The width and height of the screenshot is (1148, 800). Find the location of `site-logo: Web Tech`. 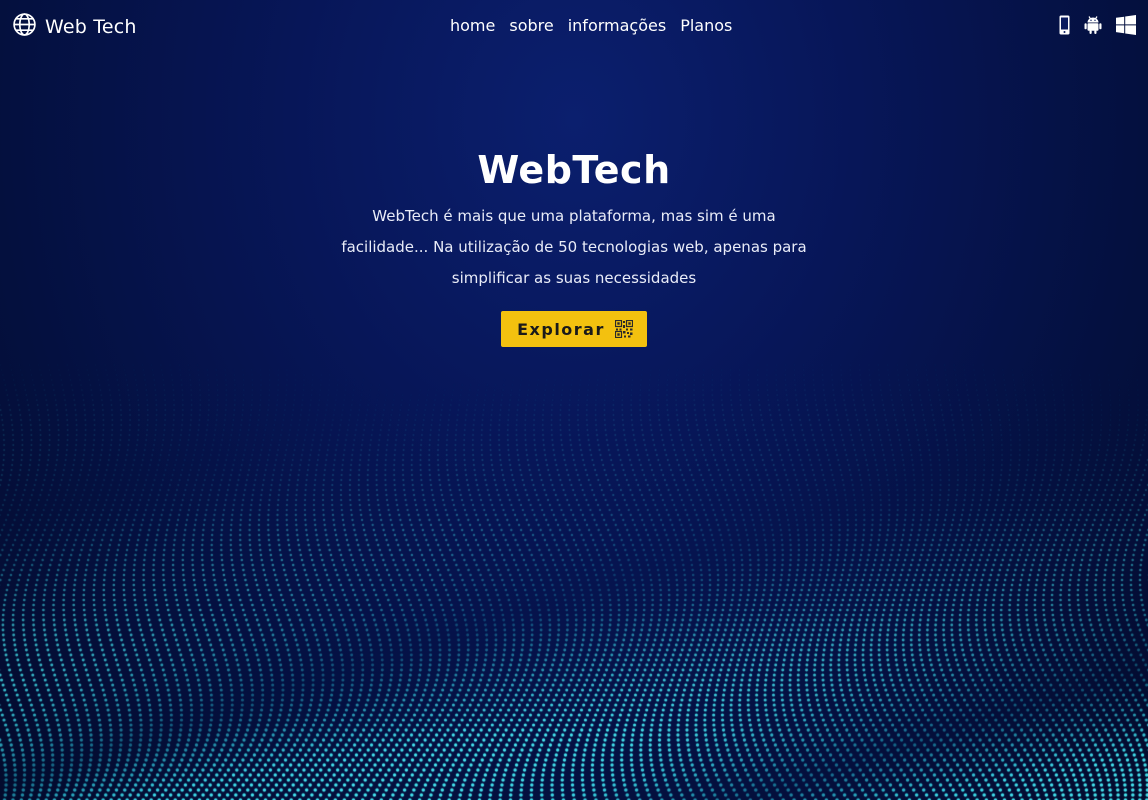

site-logo: Web Tech is located at coordinates (74, 26).